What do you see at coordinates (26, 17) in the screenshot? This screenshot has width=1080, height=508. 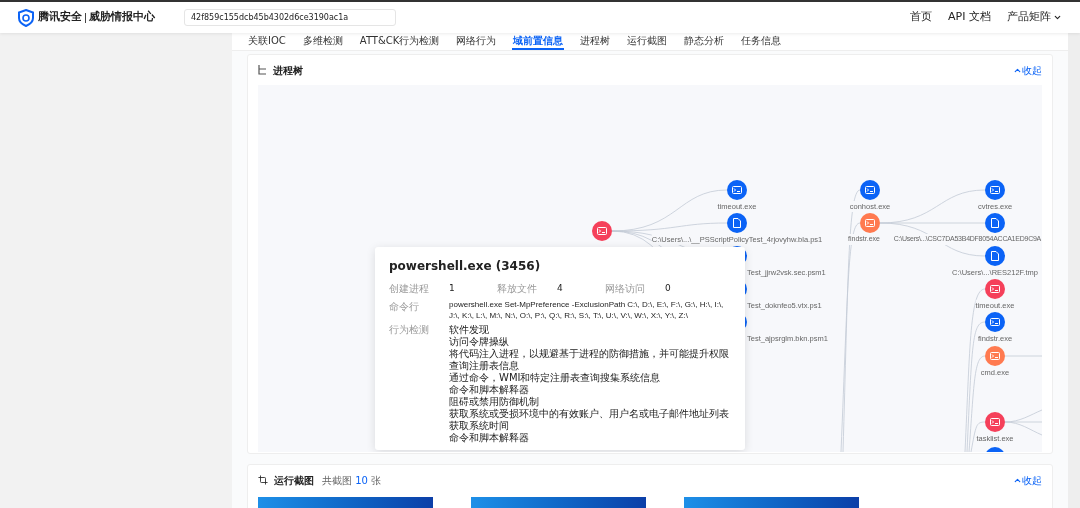 I see `shield-logo-icon` at bounding box center [26, 17].